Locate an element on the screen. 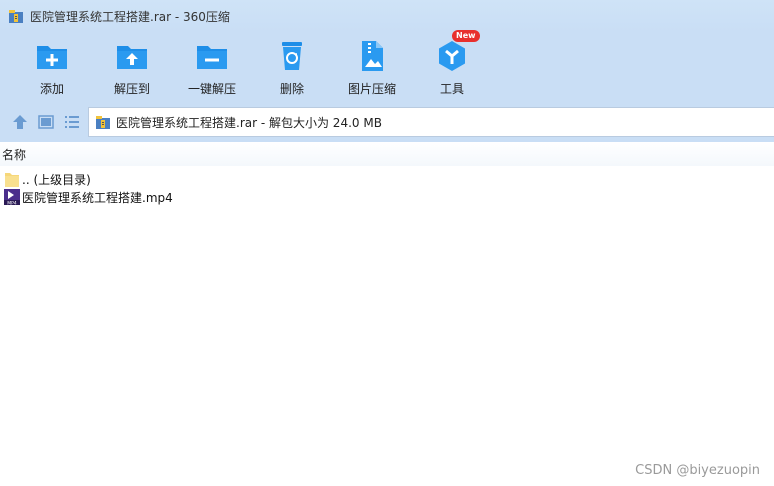 This screenshot has width=774, height=486. navigation-bar: 医院管理系统工程搭建.rar - 解包大小为 24.0 MB is located at coordinates (387, 122).